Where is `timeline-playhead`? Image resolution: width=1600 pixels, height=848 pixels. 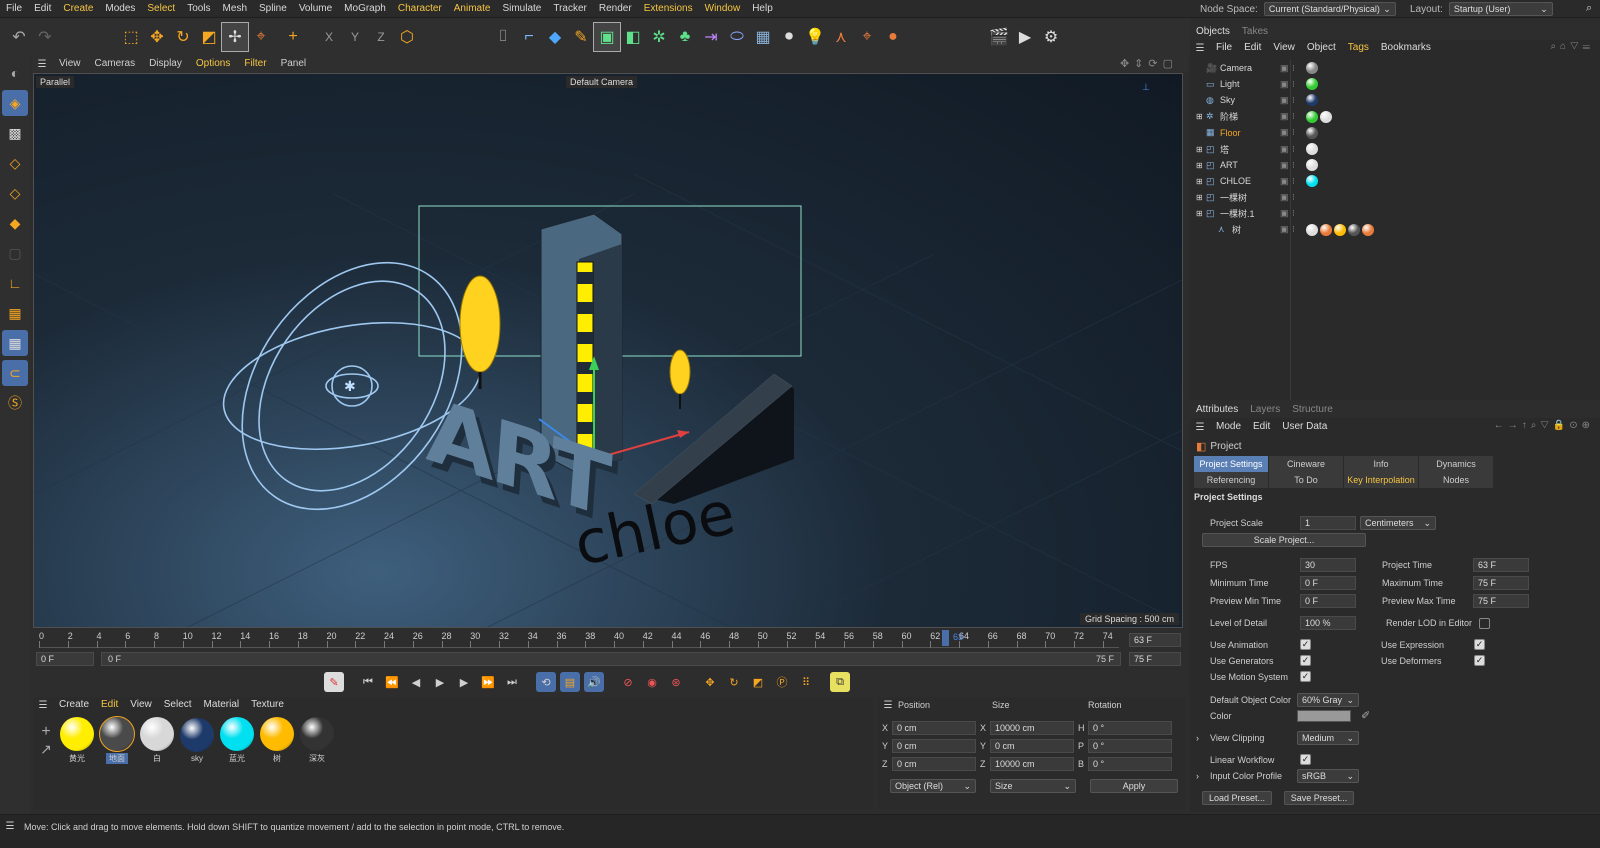
timeline-playhead is located at coordinates (945, 638).